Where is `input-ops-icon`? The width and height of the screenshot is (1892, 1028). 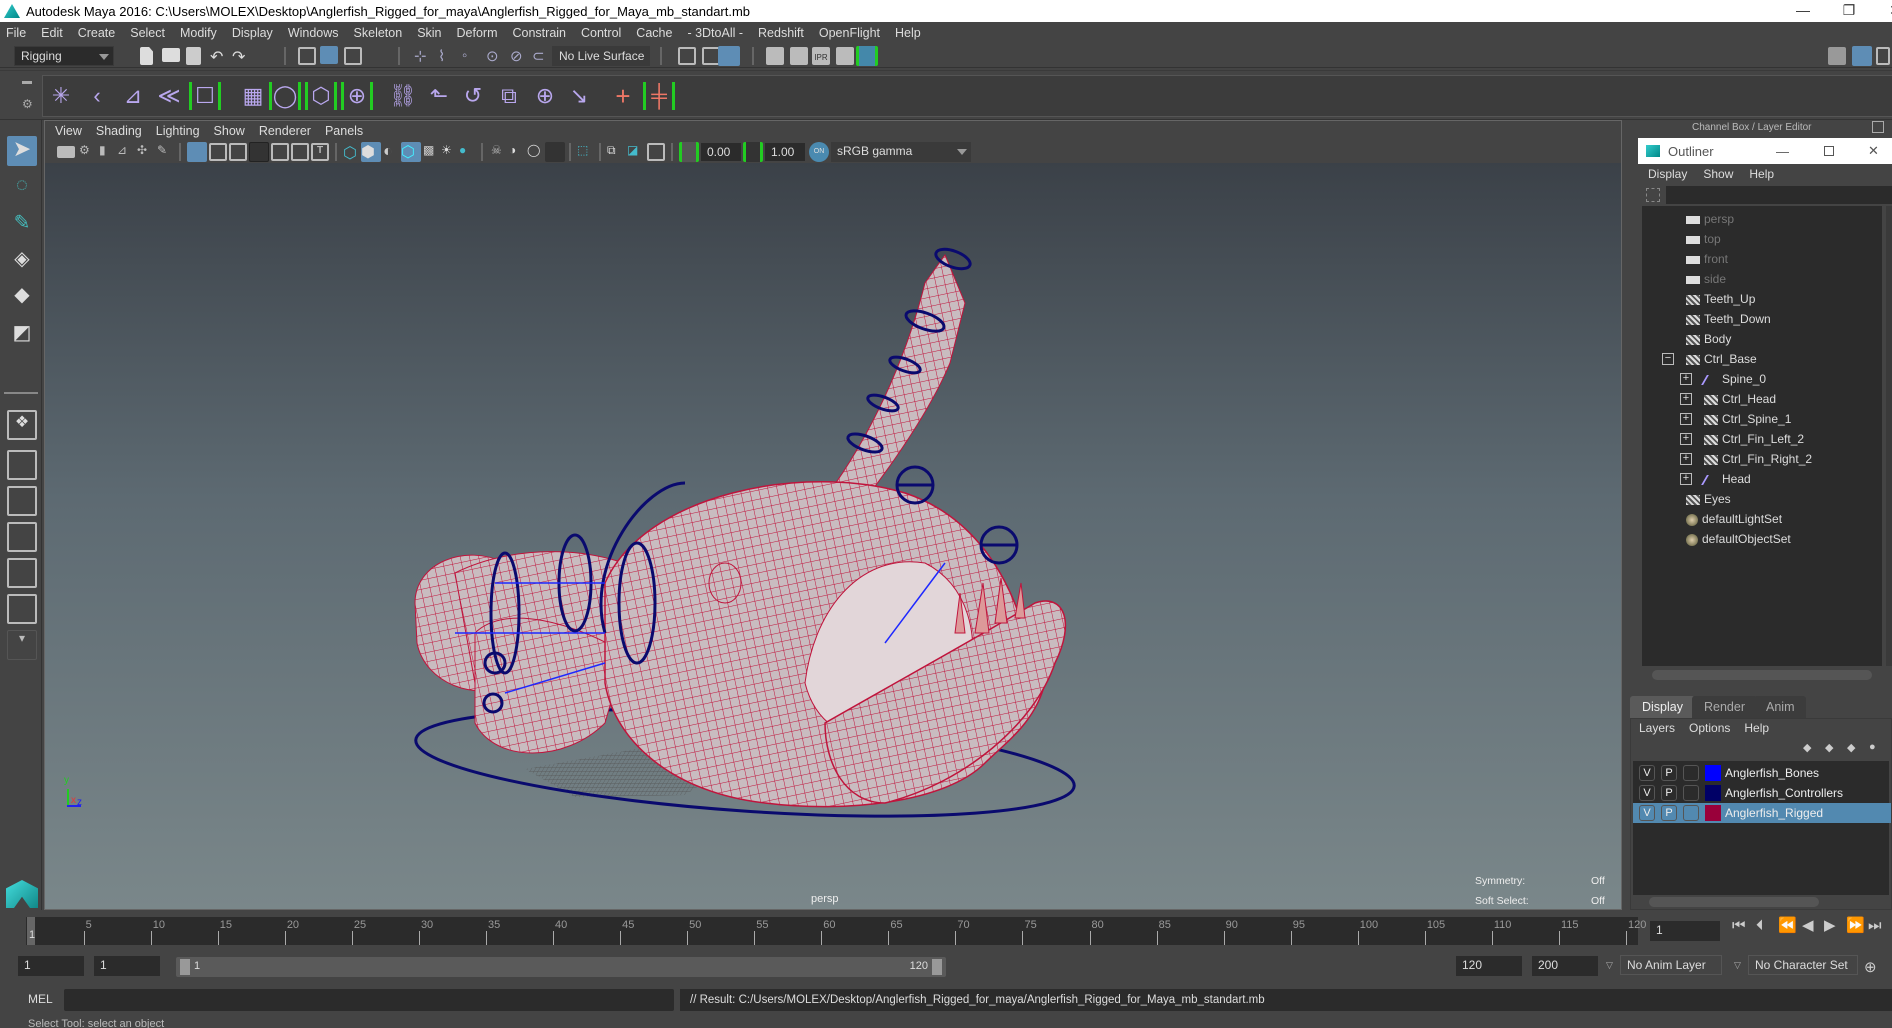
input-ops-icon is located at coordinates (687, 56).